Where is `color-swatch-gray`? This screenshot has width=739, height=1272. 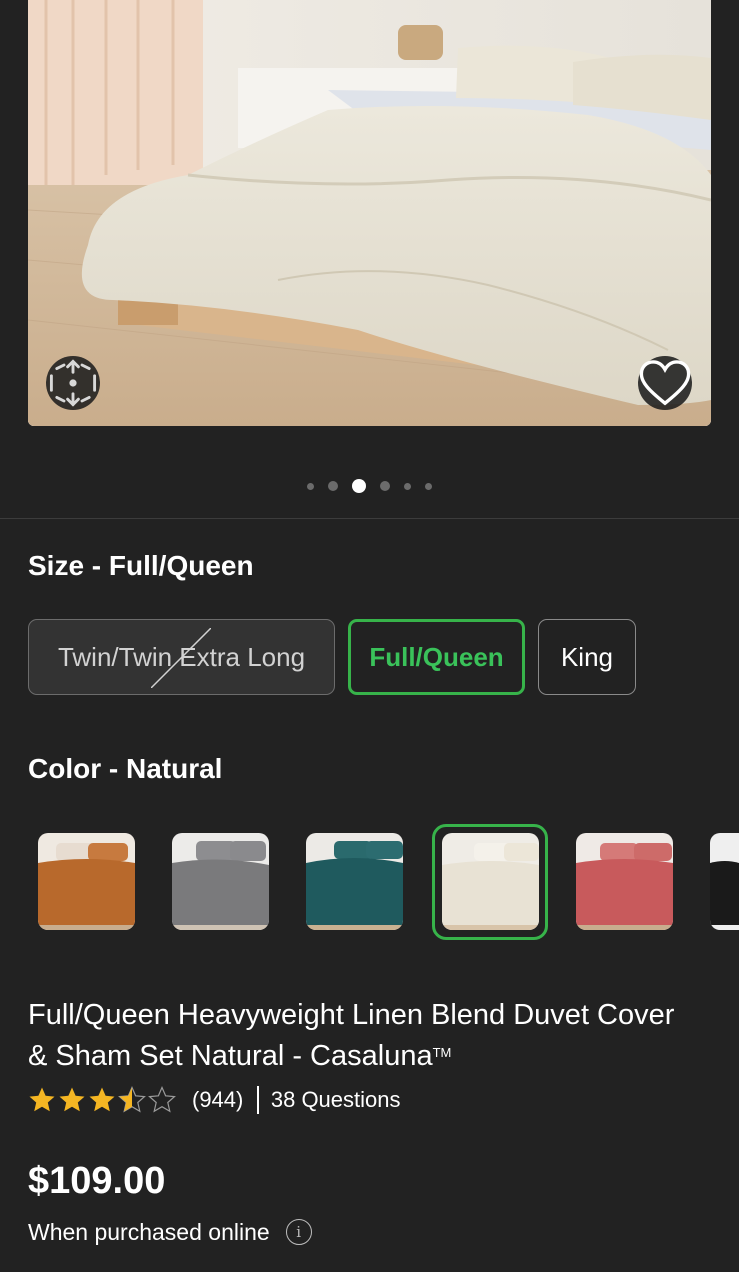 color-swatch-gray is located at coordinates (220, 881).